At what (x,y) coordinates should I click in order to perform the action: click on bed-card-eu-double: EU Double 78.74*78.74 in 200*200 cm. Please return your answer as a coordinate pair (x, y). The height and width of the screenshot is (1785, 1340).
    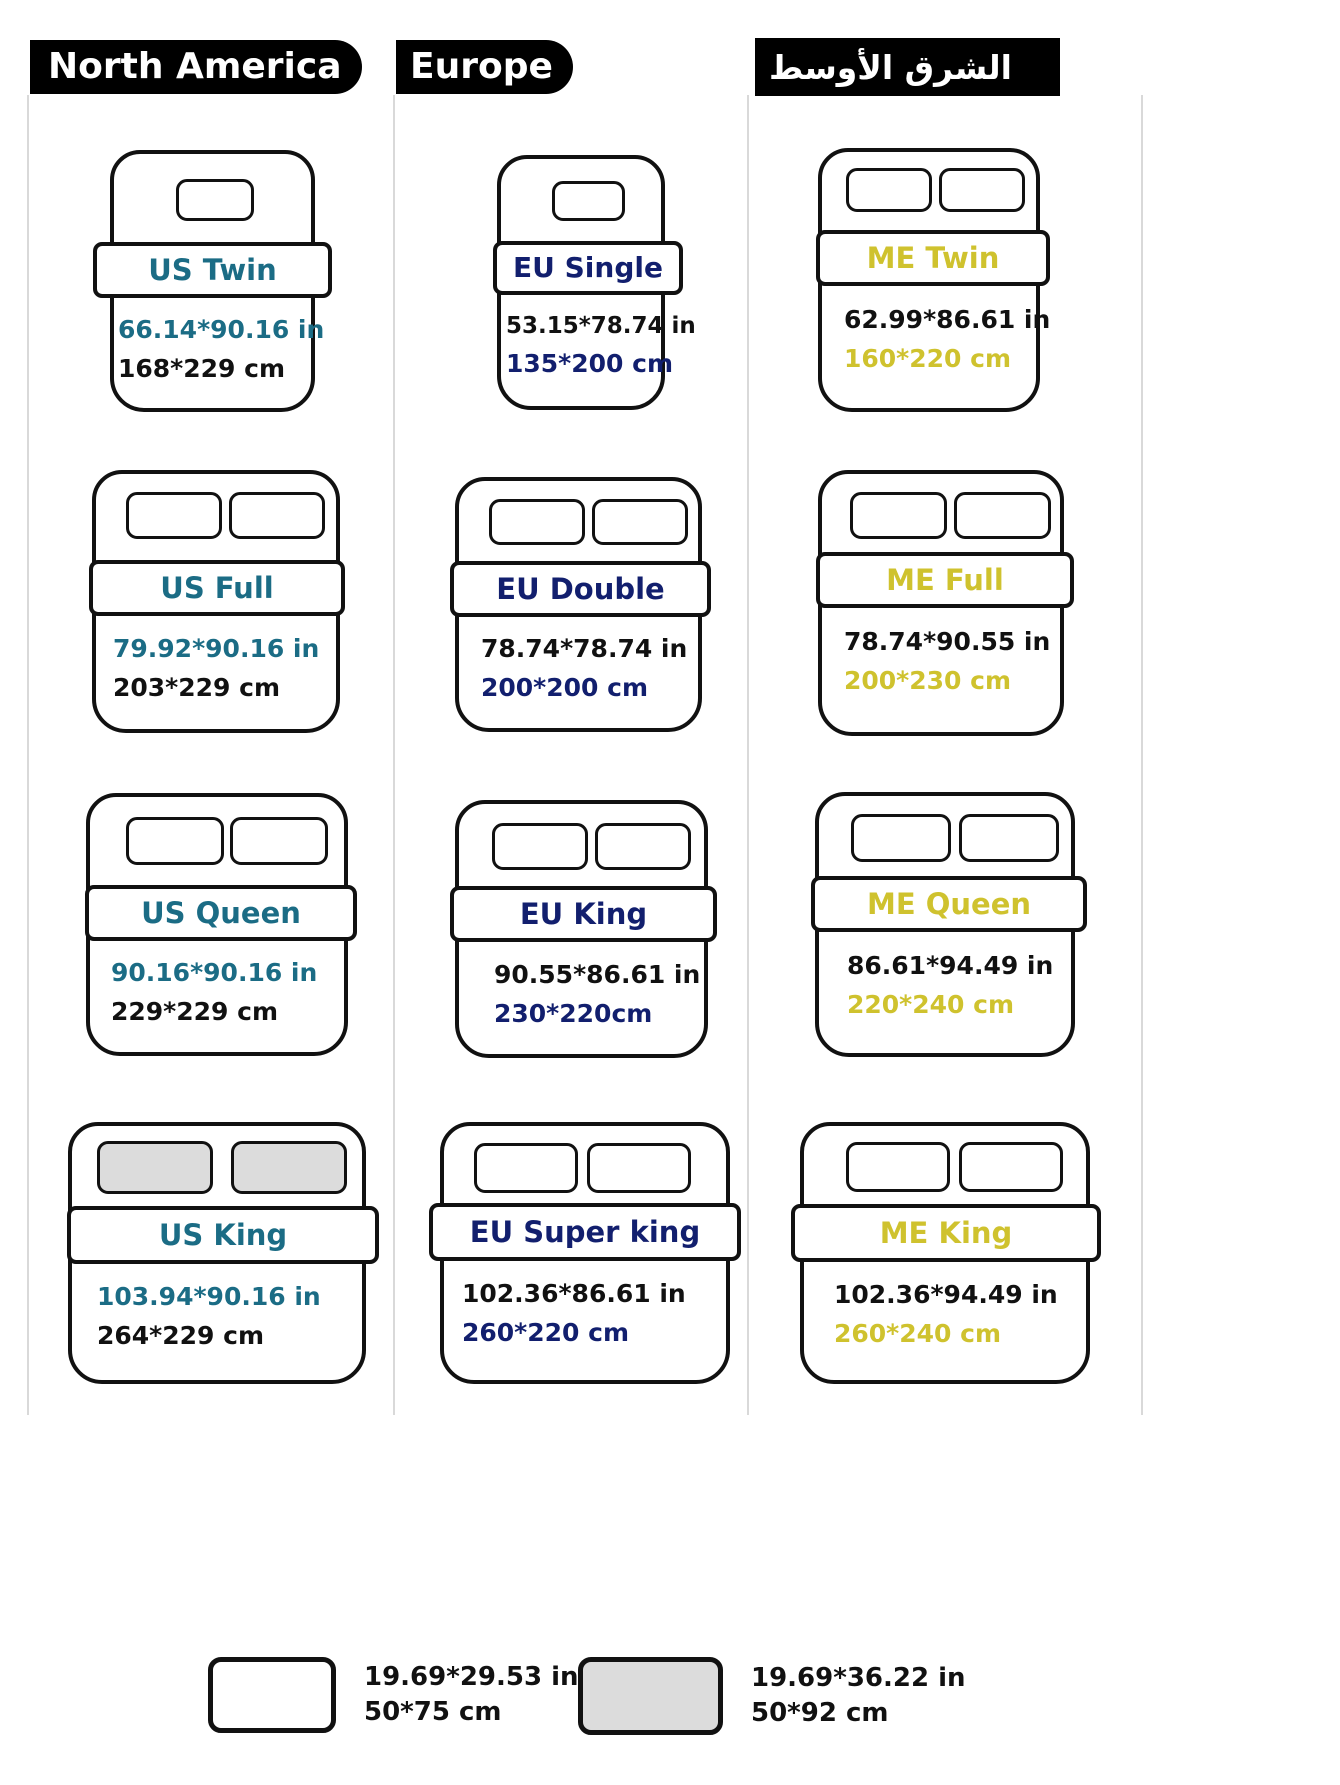
    Looking at the image, I should click on (580, 604).